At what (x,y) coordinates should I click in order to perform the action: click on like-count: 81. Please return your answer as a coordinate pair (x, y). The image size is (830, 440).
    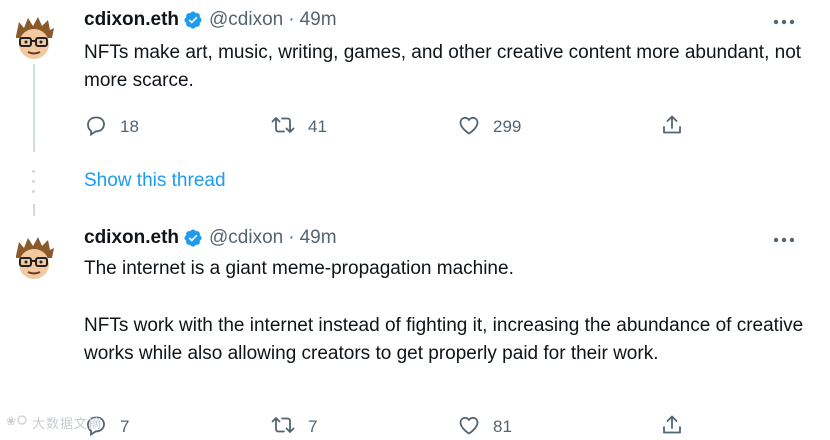
    Looking at the image, I should click on (502, 426).